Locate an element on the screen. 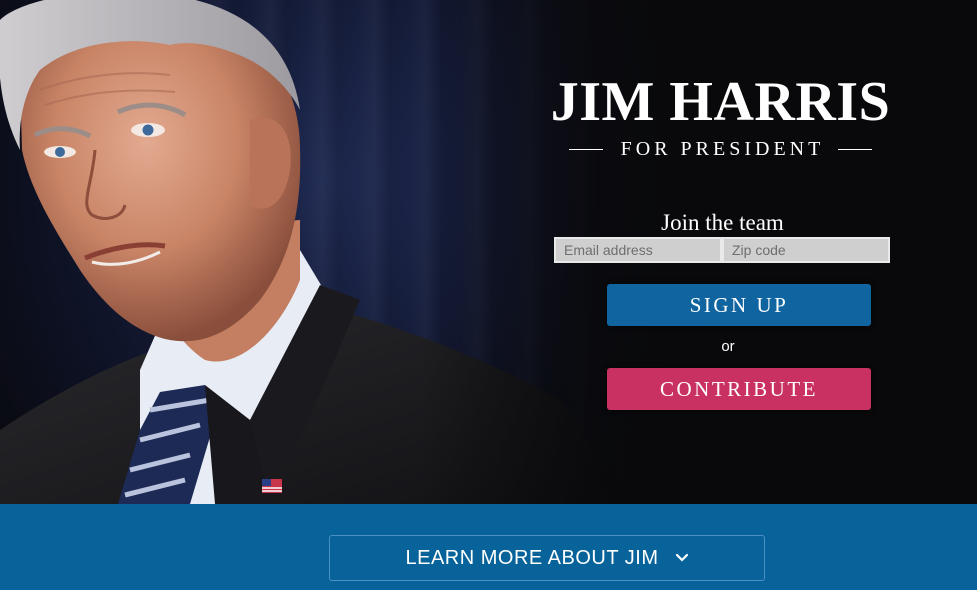  candidate-name-title: JIM HARRIS is located at coordinates (720, 102).